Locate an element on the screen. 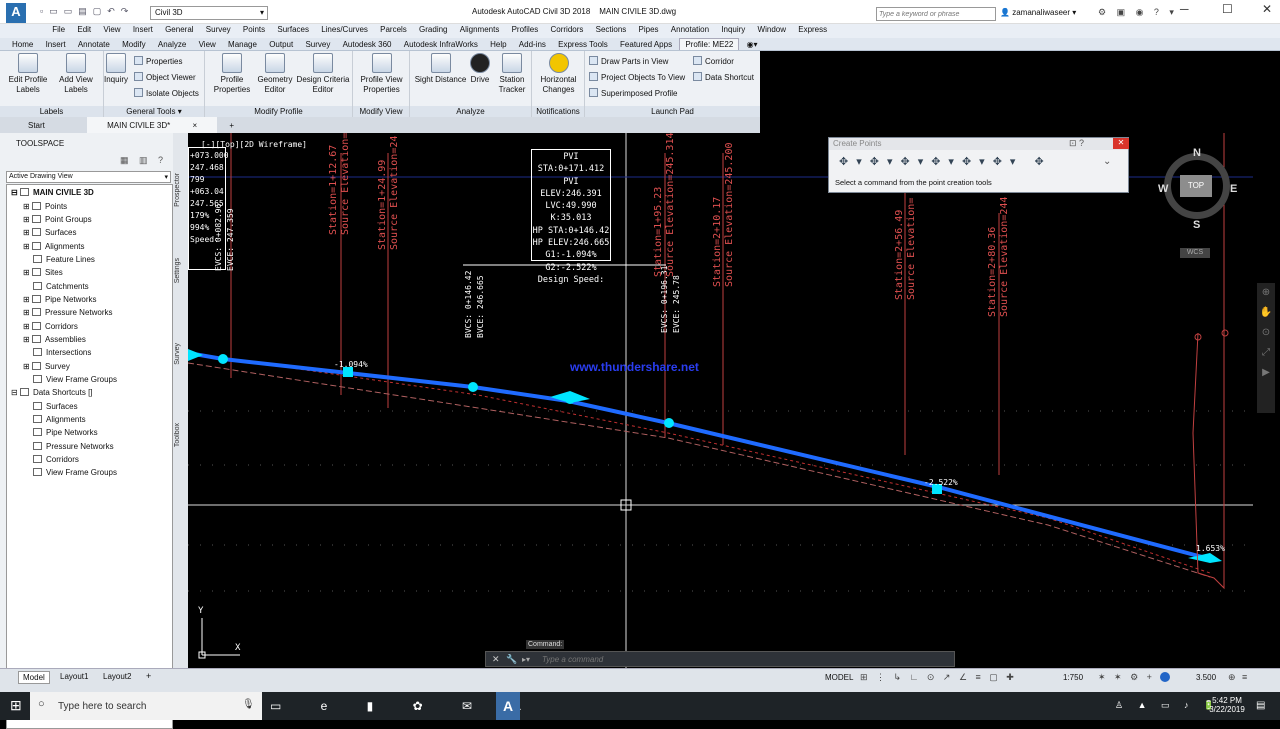 This screenshot has height=729, width=1280. ribbon-options-icon: ◉▾ is located at coordinates (752, 44).